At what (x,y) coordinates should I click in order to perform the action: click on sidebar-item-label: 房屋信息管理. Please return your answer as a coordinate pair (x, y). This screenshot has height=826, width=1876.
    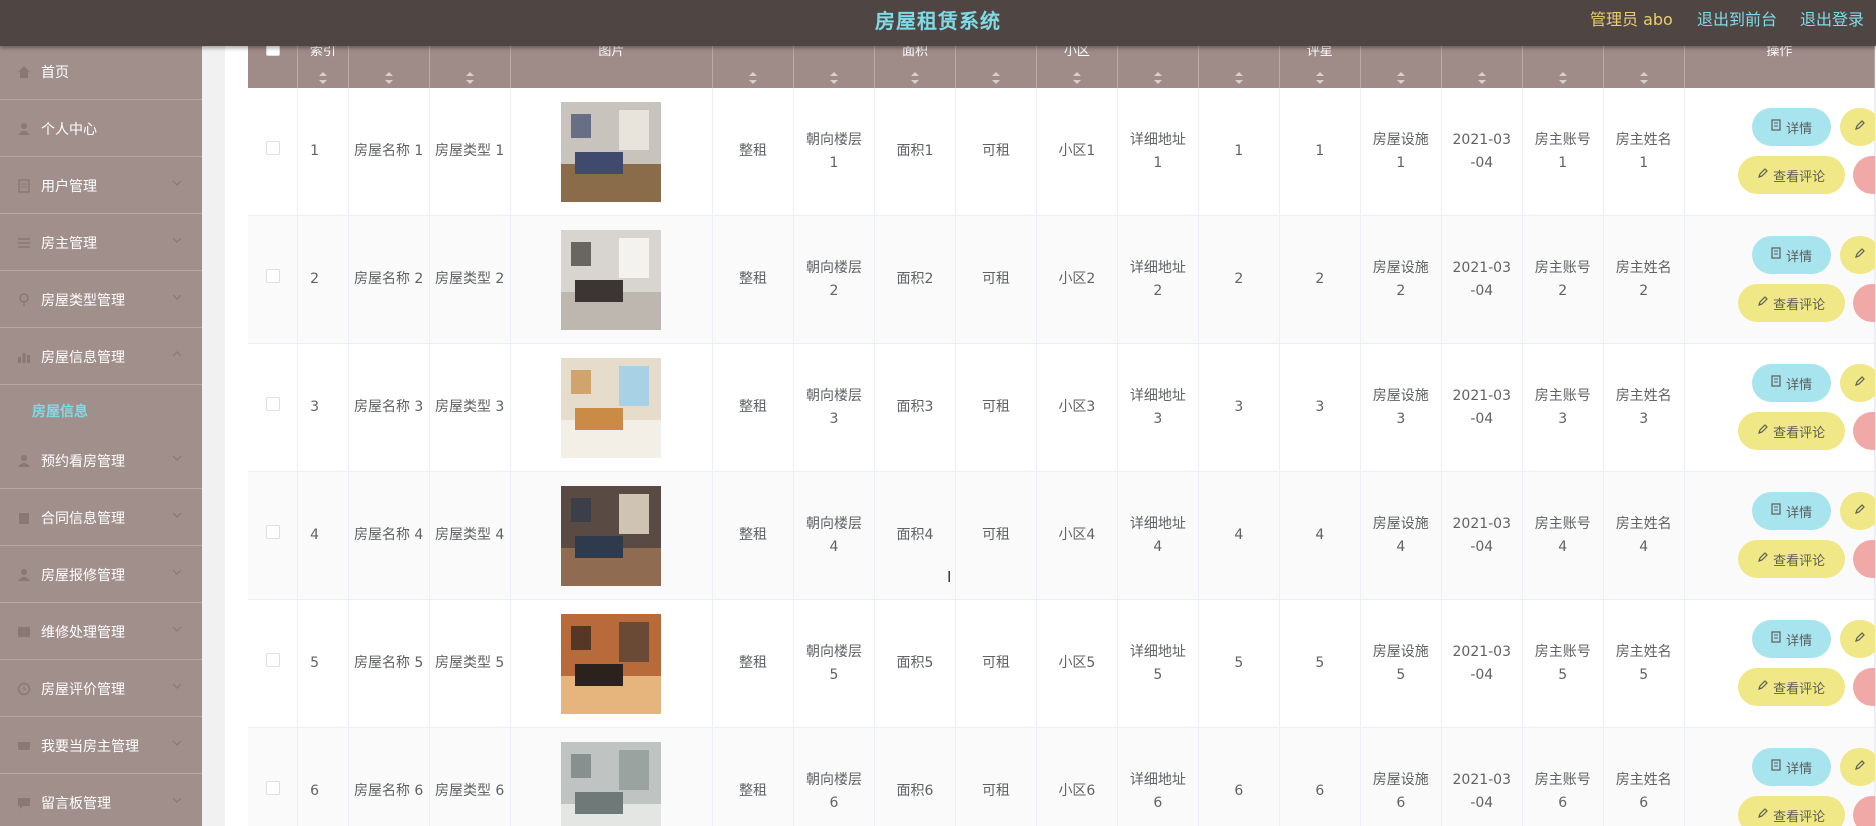
    Looking at the image, I should click on (83, 358).